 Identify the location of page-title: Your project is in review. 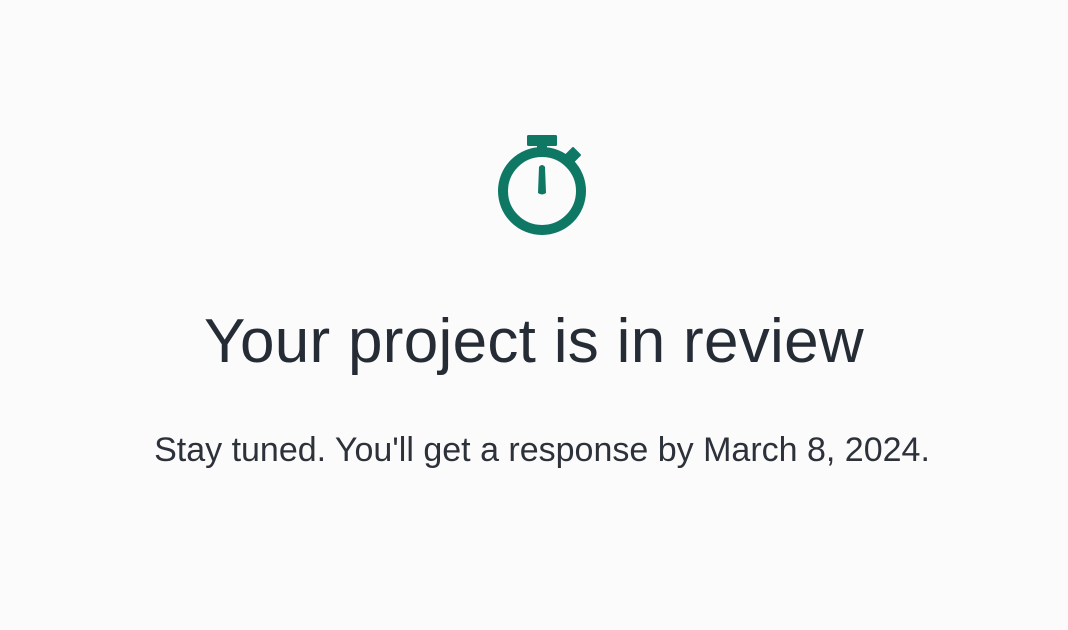
(534, 341).